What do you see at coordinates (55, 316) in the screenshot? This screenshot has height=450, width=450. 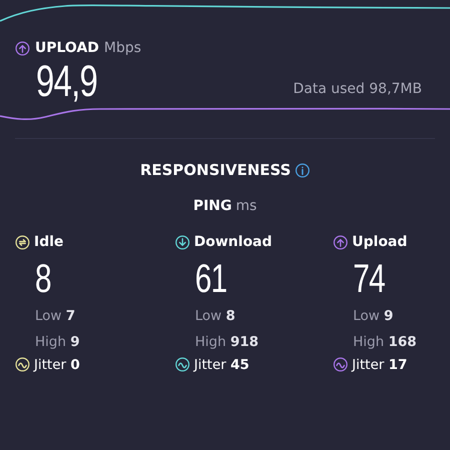 I see `low-value-text: Low 7` at bounding box center [55, 316].